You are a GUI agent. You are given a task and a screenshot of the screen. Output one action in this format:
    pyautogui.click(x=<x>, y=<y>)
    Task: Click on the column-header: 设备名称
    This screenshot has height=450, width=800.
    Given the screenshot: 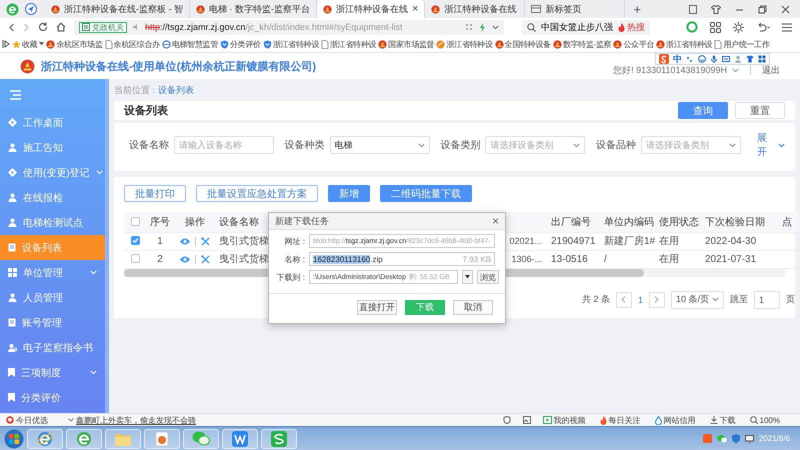 What is the action you would take?
    pyautogui.click(x=239, y=222)
    